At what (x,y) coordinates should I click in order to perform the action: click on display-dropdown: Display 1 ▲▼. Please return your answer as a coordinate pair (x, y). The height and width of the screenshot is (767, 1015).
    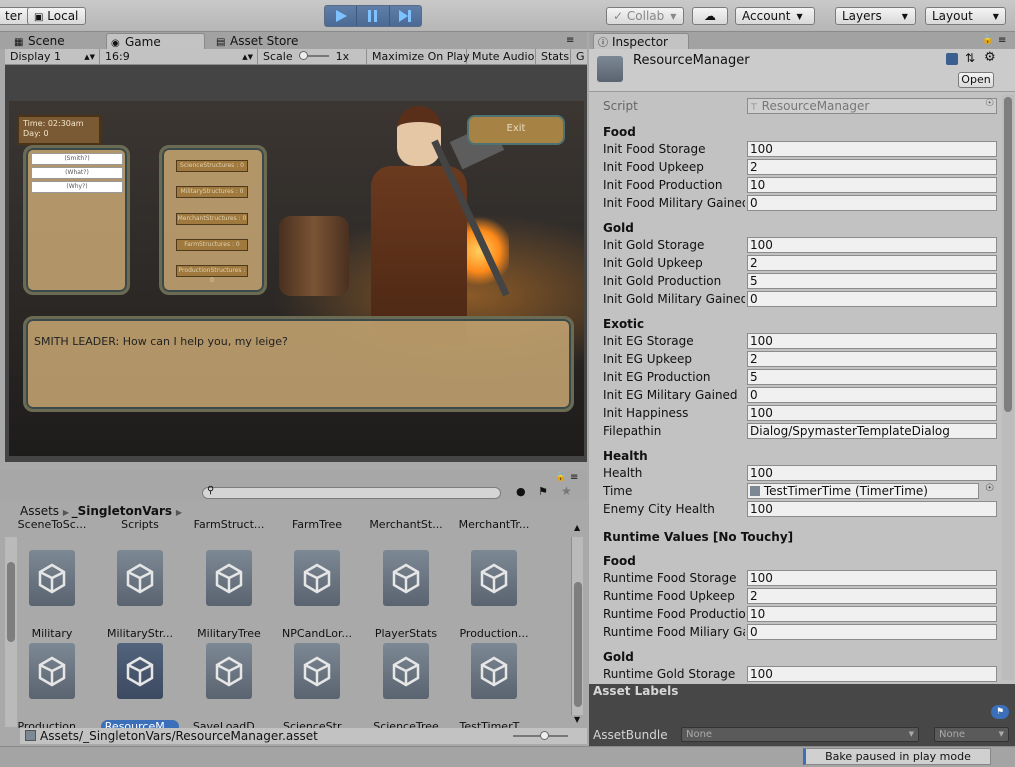
    Looking at the image, I should click on (52, 57).